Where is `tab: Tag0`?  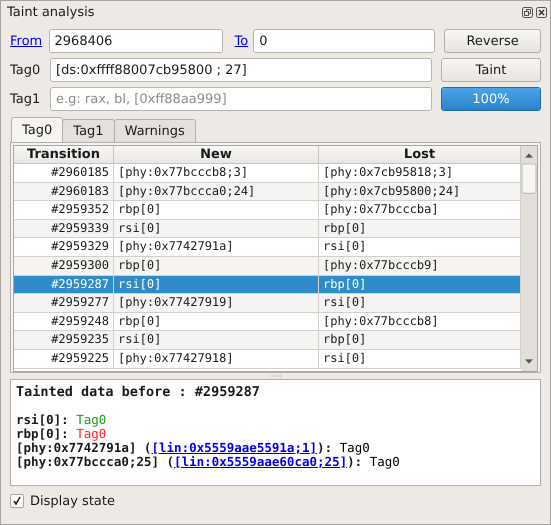 tab: Tag0 is located at coordinates (37, 129).